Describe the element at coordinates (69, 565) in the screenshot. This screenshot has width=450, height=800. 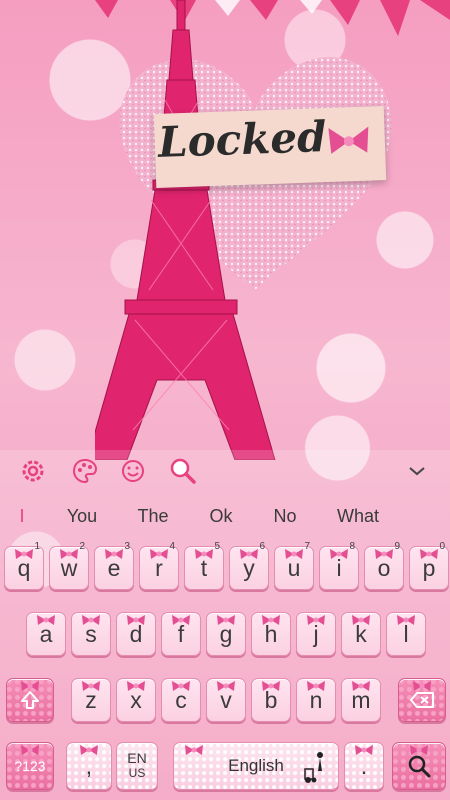
I see `key-w: 2w` at that location.